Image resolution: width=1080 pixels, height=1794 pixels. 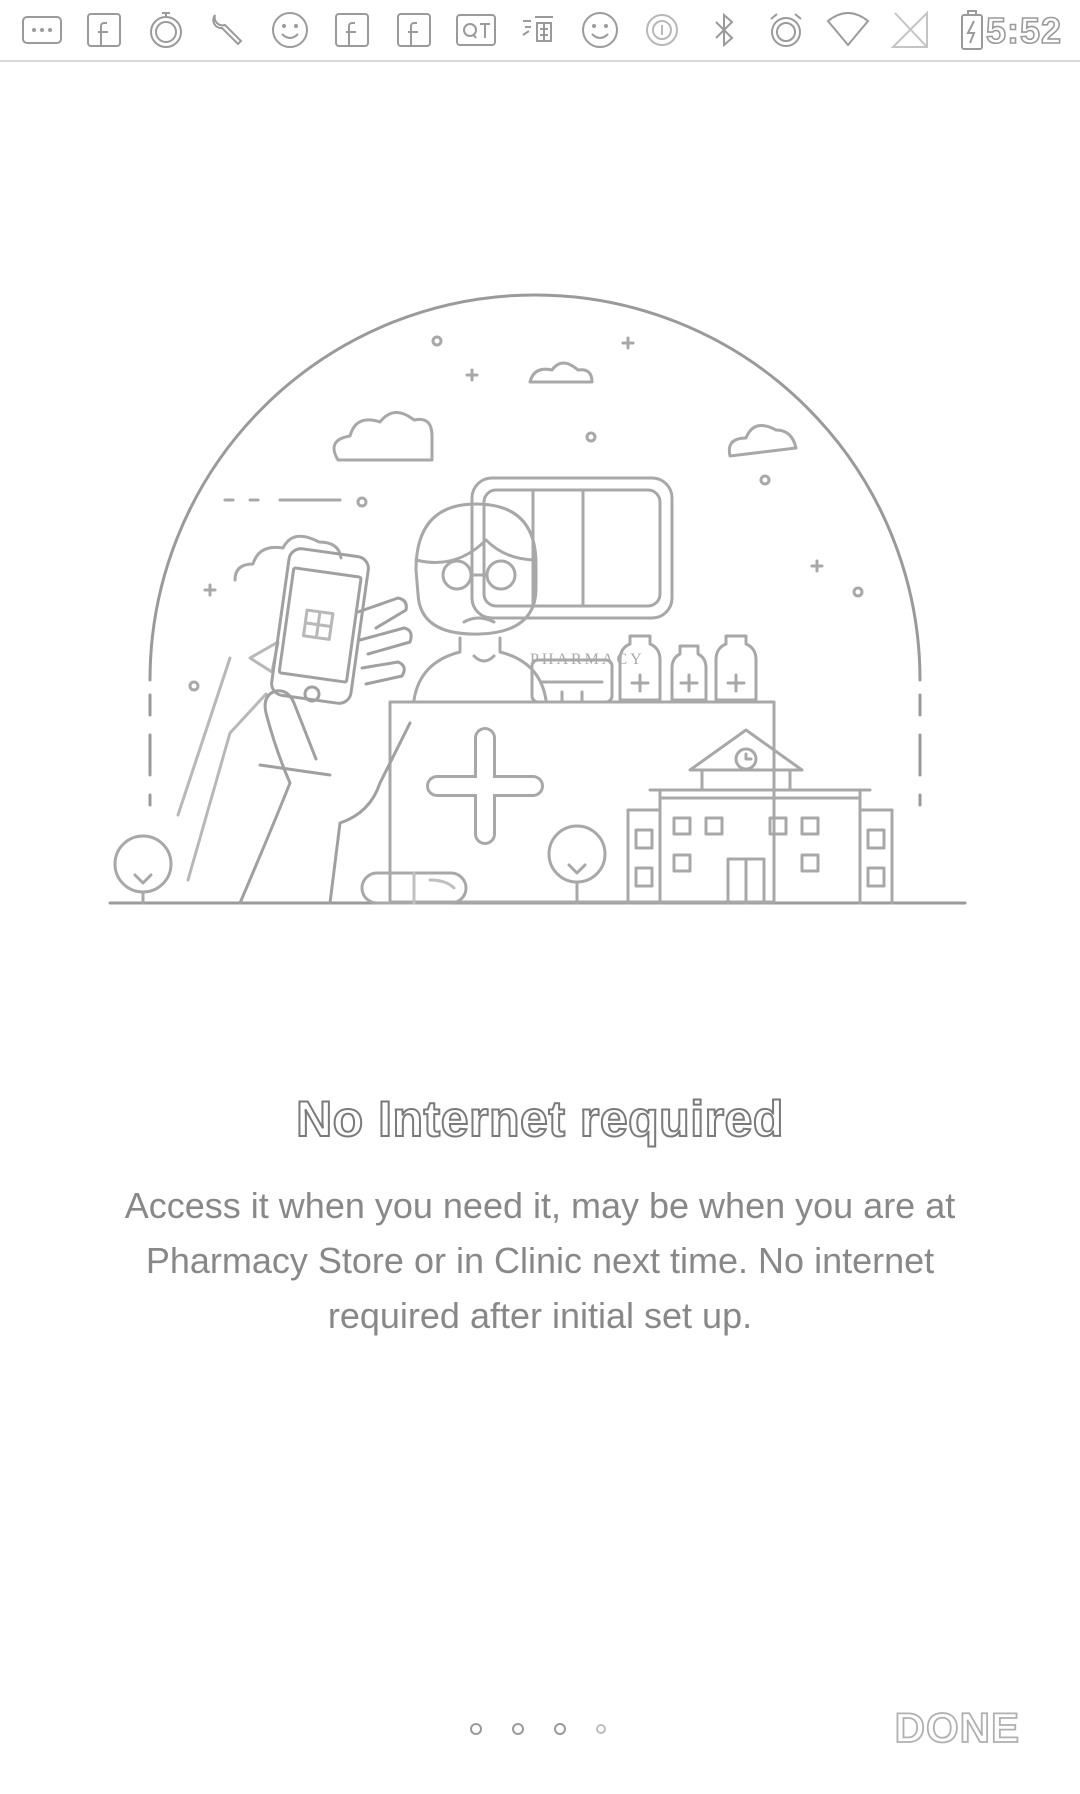 I want to click on taobao-icon, so click(x=538, y=30).